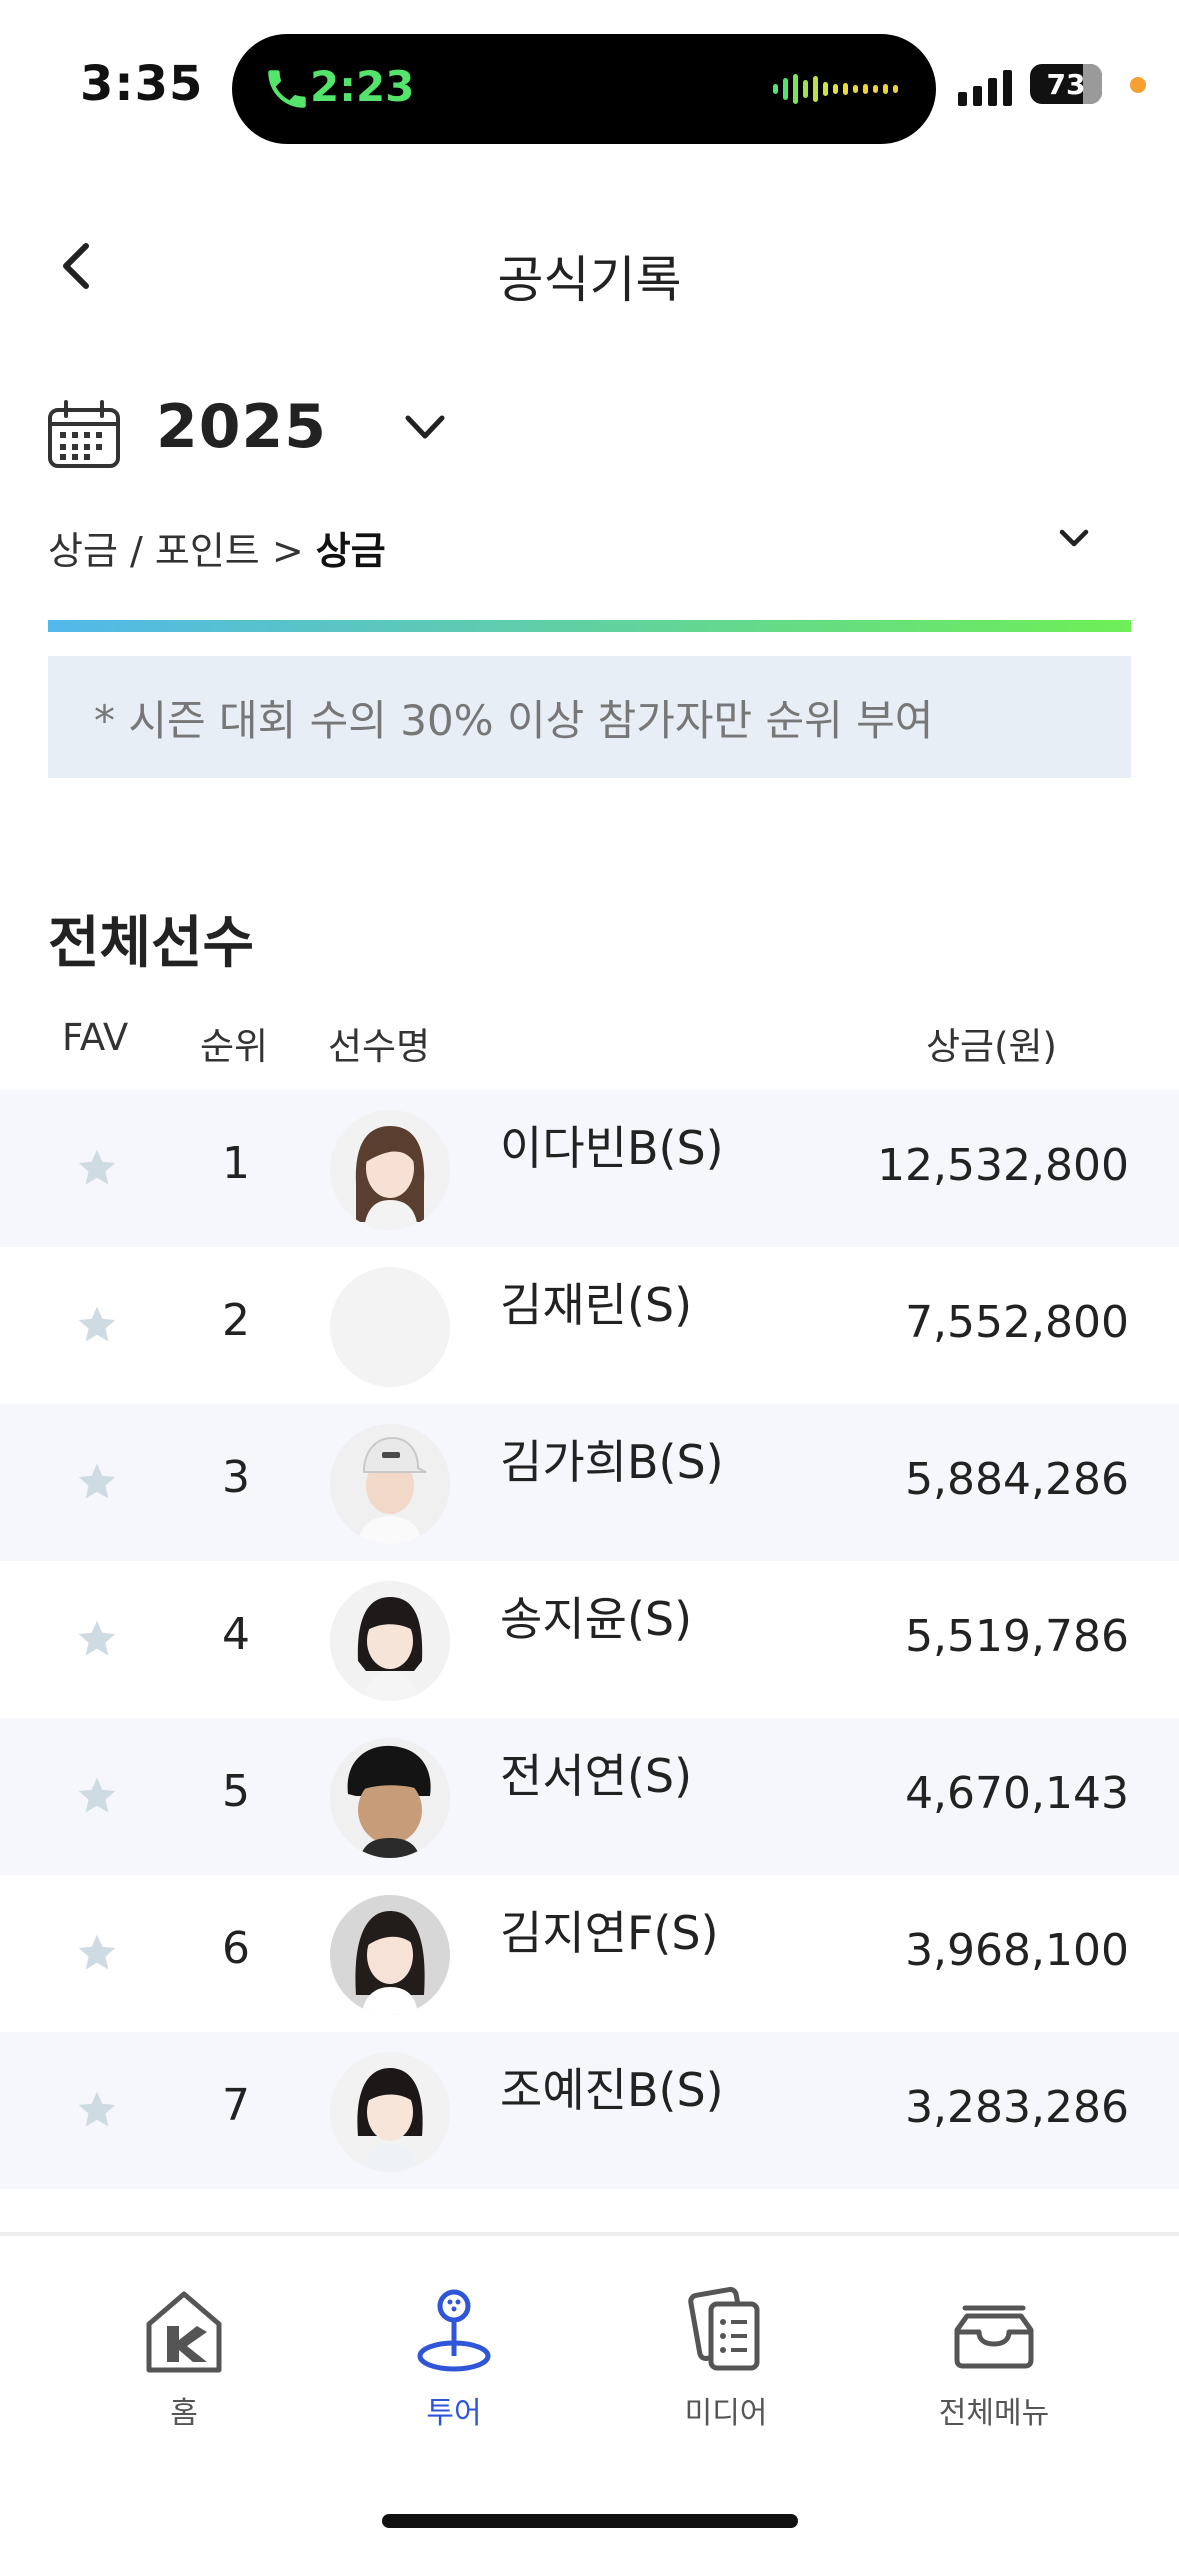  I want to click on table-row: 6 김지연F(S) 3,968,100, so click(589, 1953).